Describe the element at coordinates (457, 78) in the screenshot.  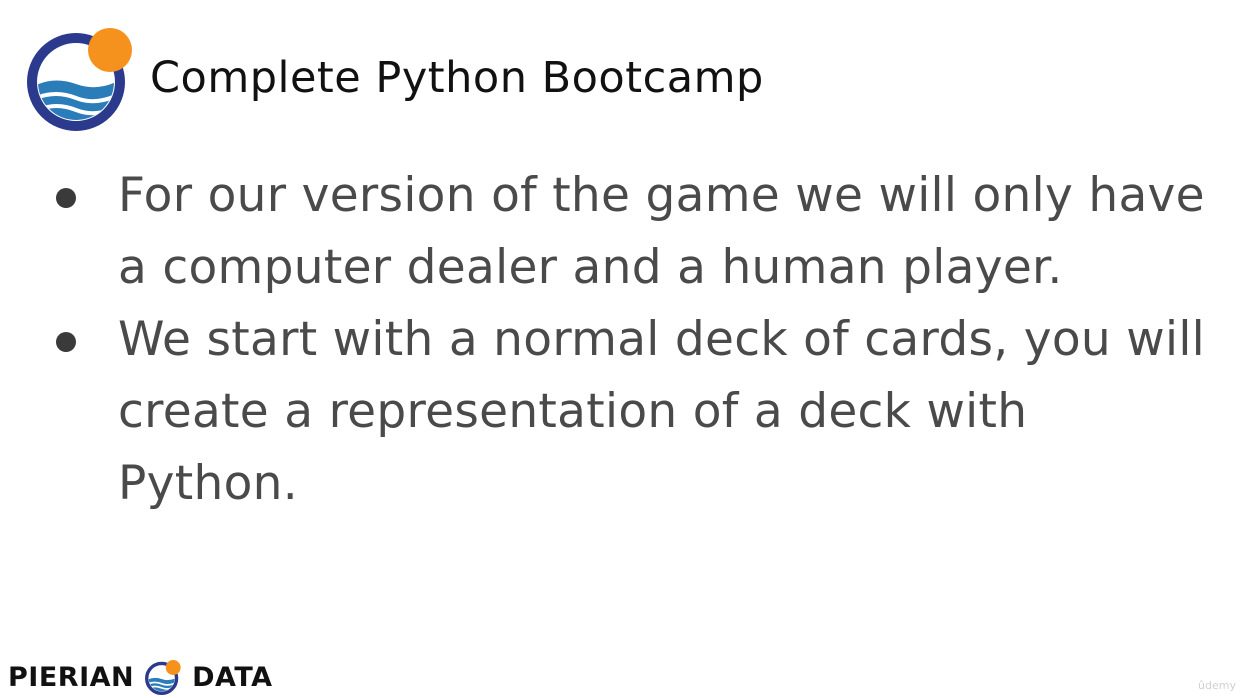
I see `course-title: Complete Python Bootcamp` at that location.